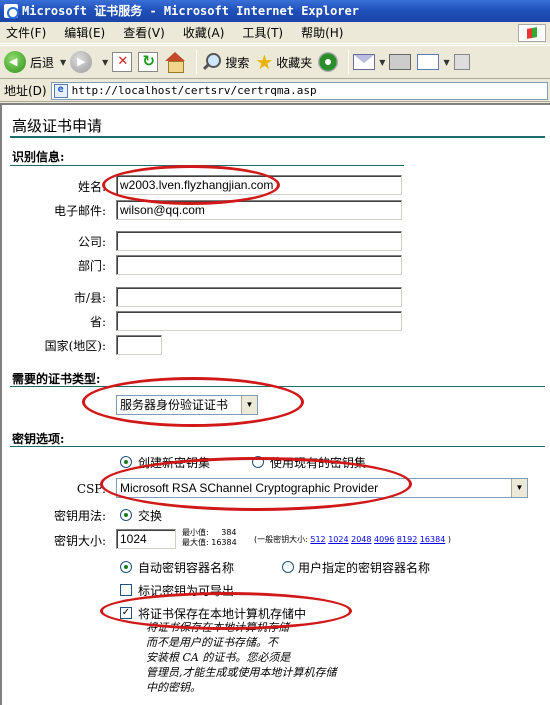 This screenshot has width=550, height=705. What do you see at coordinates (15, 62) in the screenshot?
I see `back-arrow-icon` at bounding box center [15, 62].